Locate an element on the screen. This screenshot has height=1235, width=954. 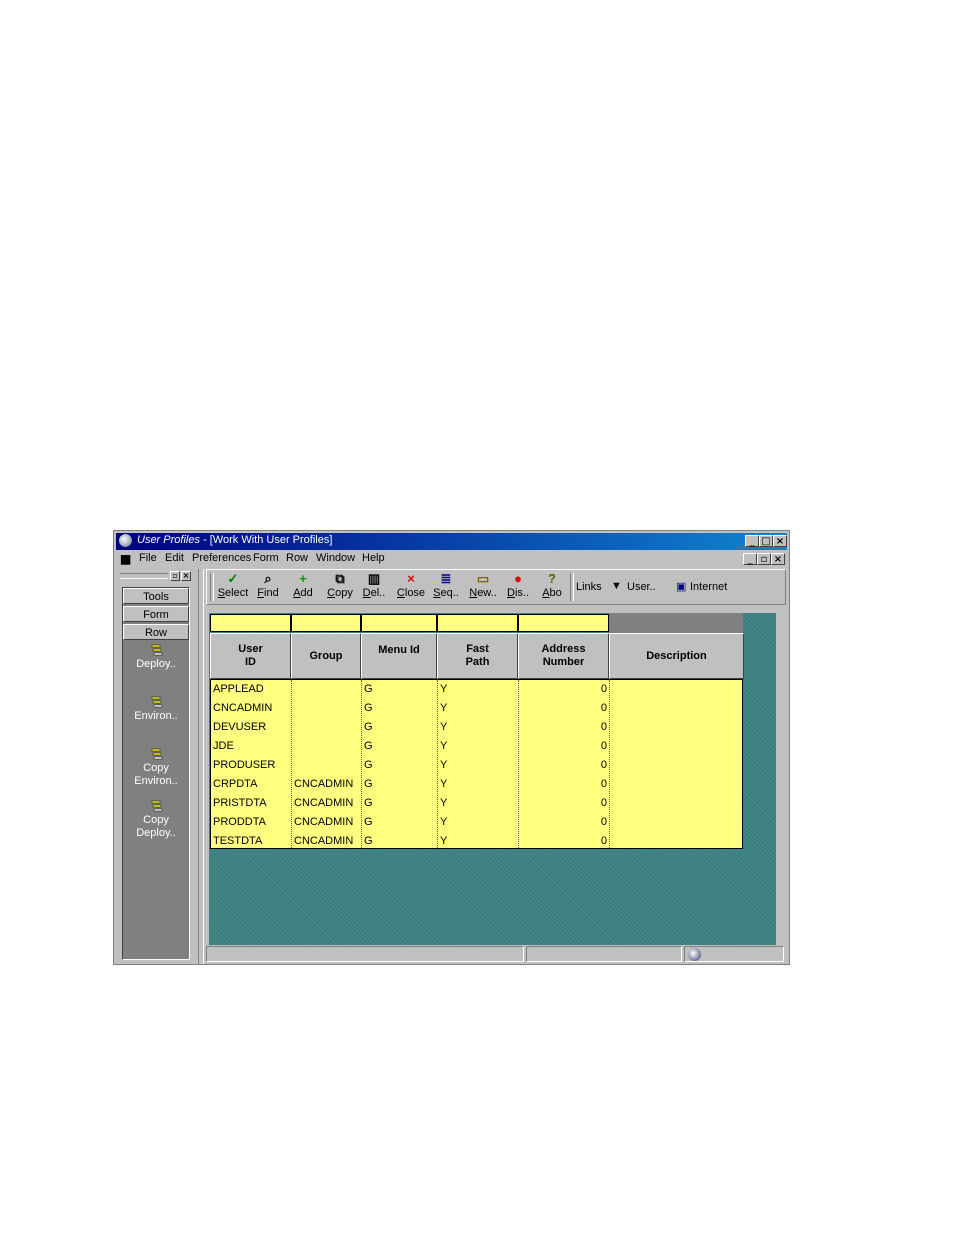
tab-tools: Tools is located at coordinates (156, 596).